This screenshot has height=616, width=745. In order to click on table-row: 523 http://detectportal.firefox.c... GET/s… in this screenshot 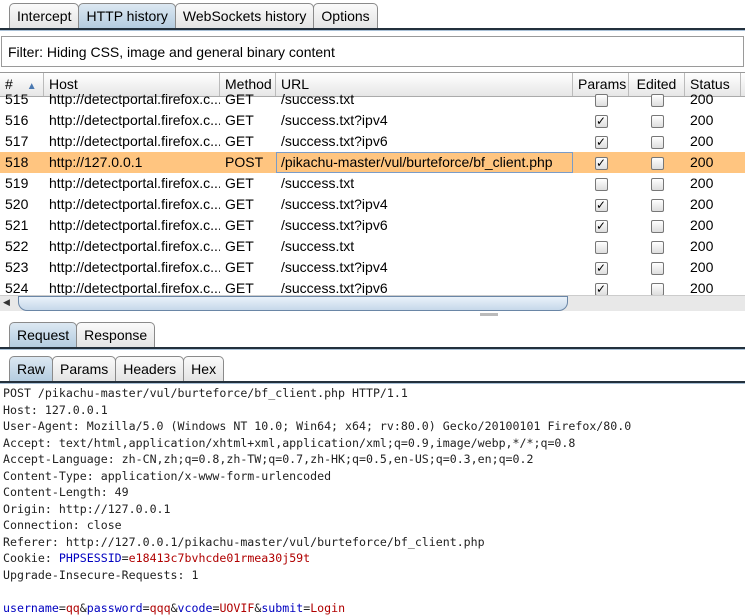, I will do `click(372, 267)`.